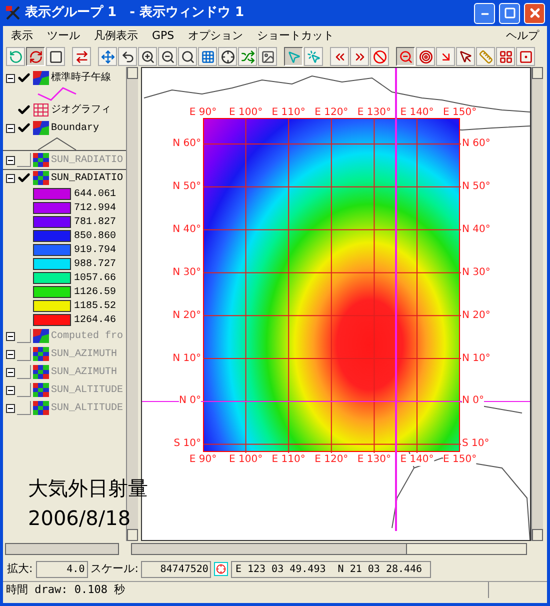 This screenshot has width=550, height=606. What do you see at coordinates (87, 409) in the screenshot?
I see `layer-name: SUN_ALTITUDE` at bounding box center [87, 409].